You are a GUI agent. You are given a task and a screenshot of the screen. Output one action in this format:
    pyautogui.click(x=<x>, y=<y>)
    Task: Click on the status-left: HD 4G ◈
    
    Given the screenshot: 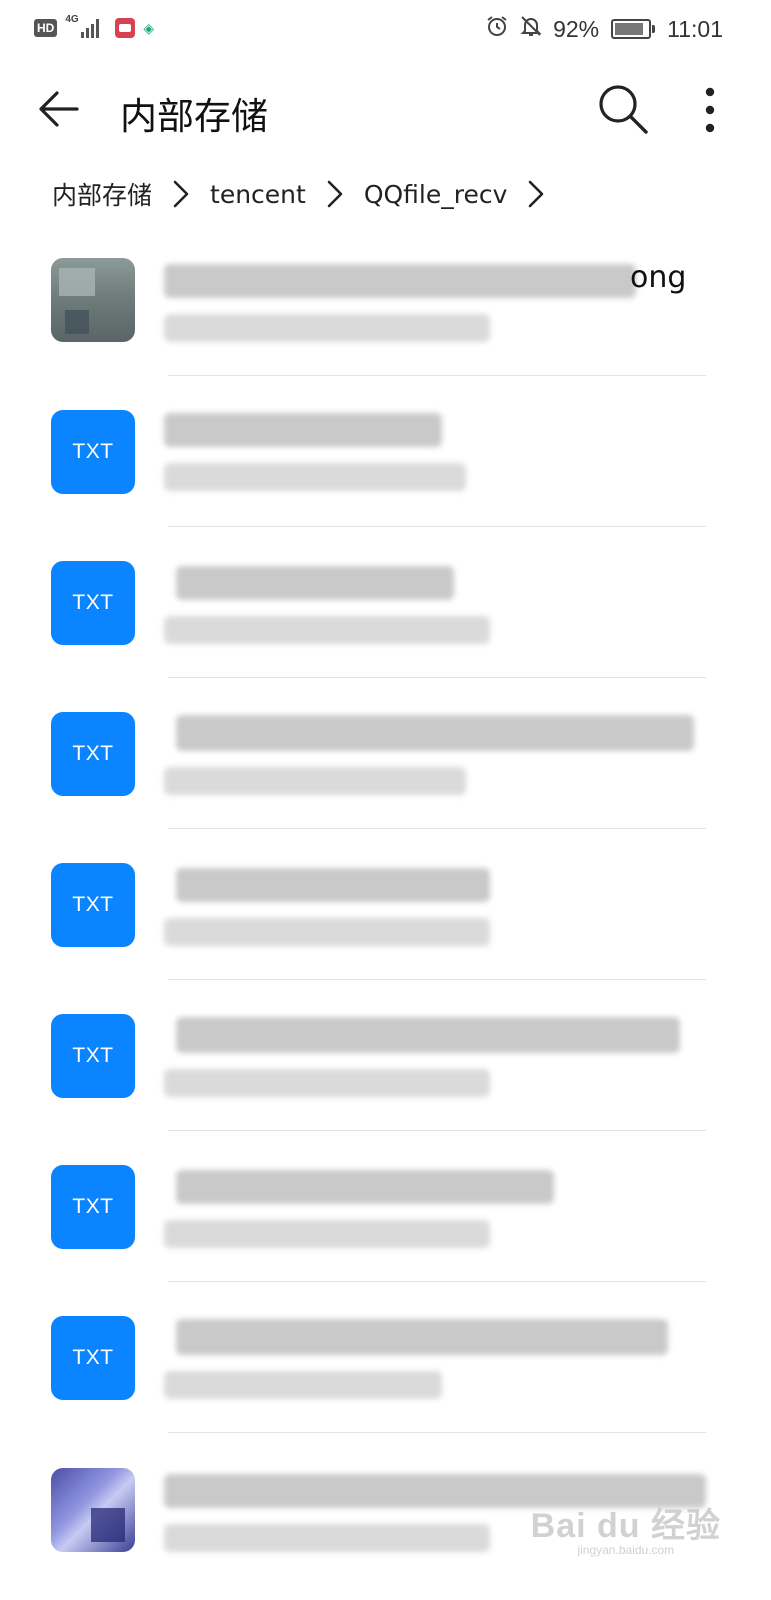 What is the action you would take?
    pyautogui.click(x=94, y=27)
    